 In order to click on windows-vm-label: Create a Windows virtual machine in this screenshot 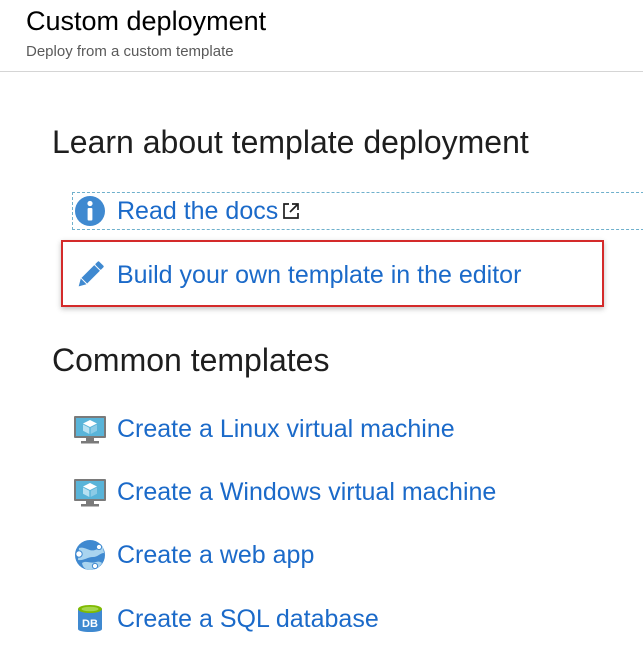, I will do `click(307, 491)`.